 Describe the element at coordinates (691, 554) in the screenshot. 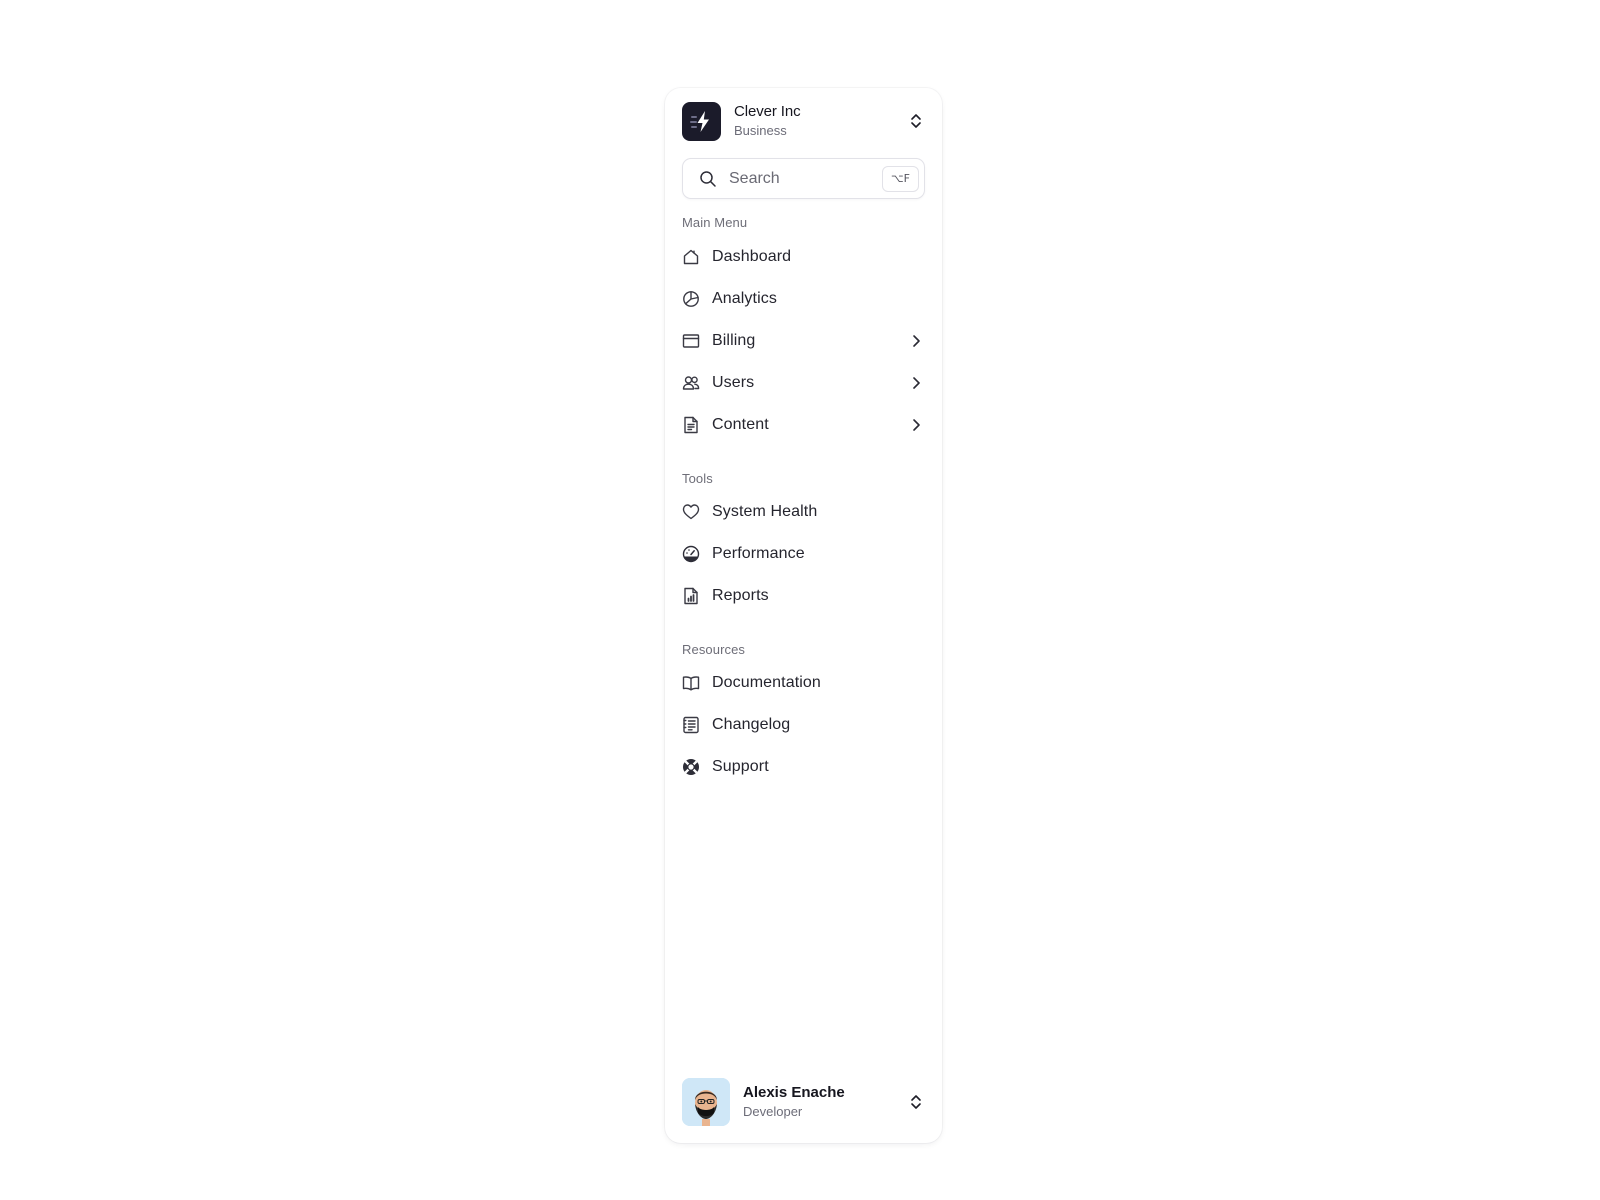

I see `gauge-icon` at that location.